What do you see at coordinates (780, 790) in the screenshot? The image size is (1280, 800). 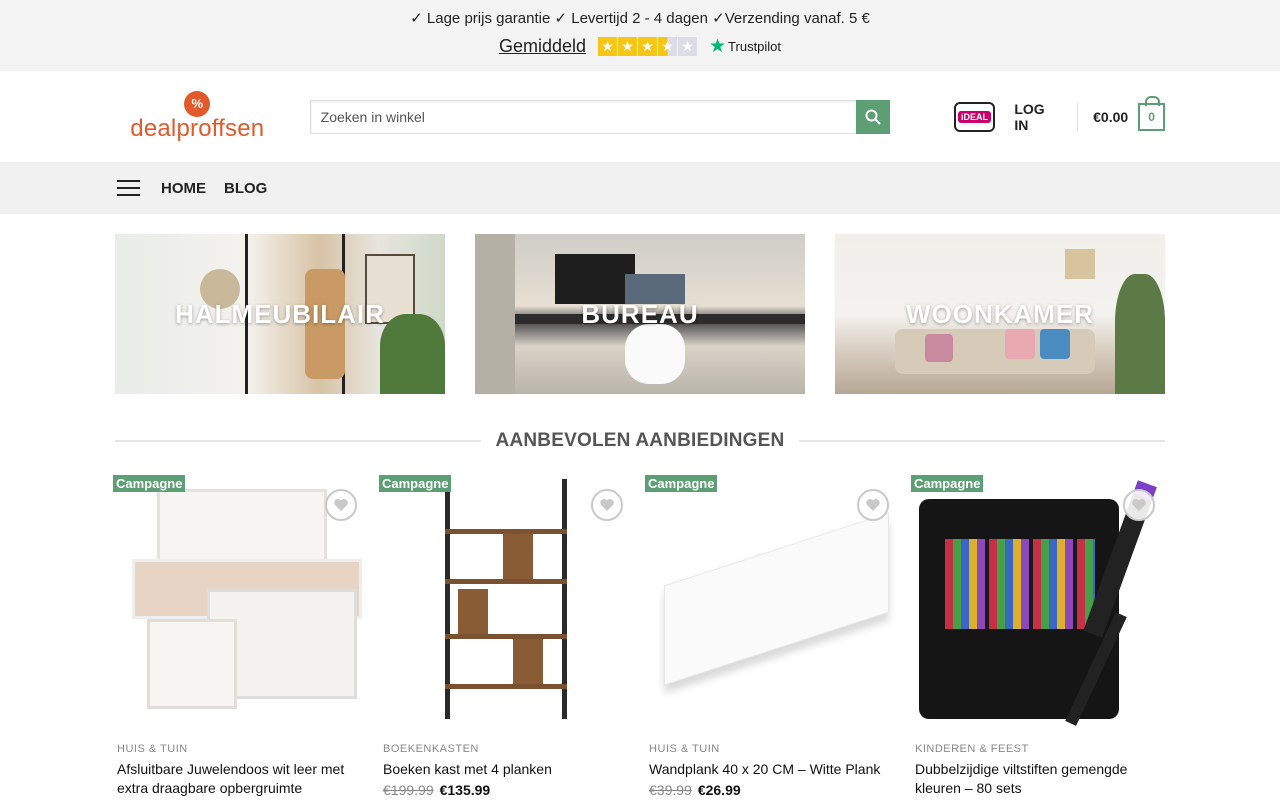 I see `product-price: €39.99 €26.99` at bounding box center [780, 790].